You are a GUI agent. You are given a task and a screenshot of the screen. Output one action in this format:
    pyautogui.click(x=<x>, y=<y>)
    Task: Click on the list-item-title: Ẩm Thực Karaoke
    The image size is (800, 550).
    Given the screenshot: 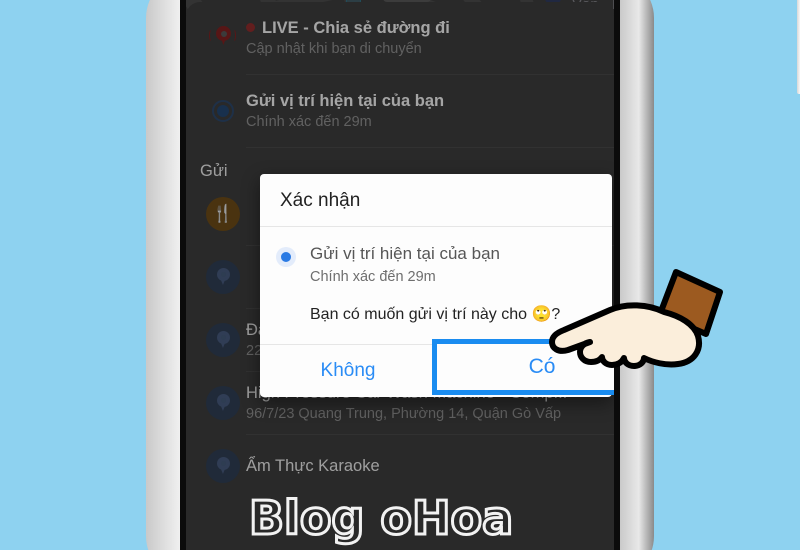 What is the action you would take?
    pyautogui.click(x=313, y=465)
    